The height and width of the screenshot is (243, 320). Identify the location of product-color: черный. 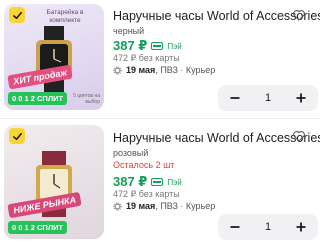
(129, 31).